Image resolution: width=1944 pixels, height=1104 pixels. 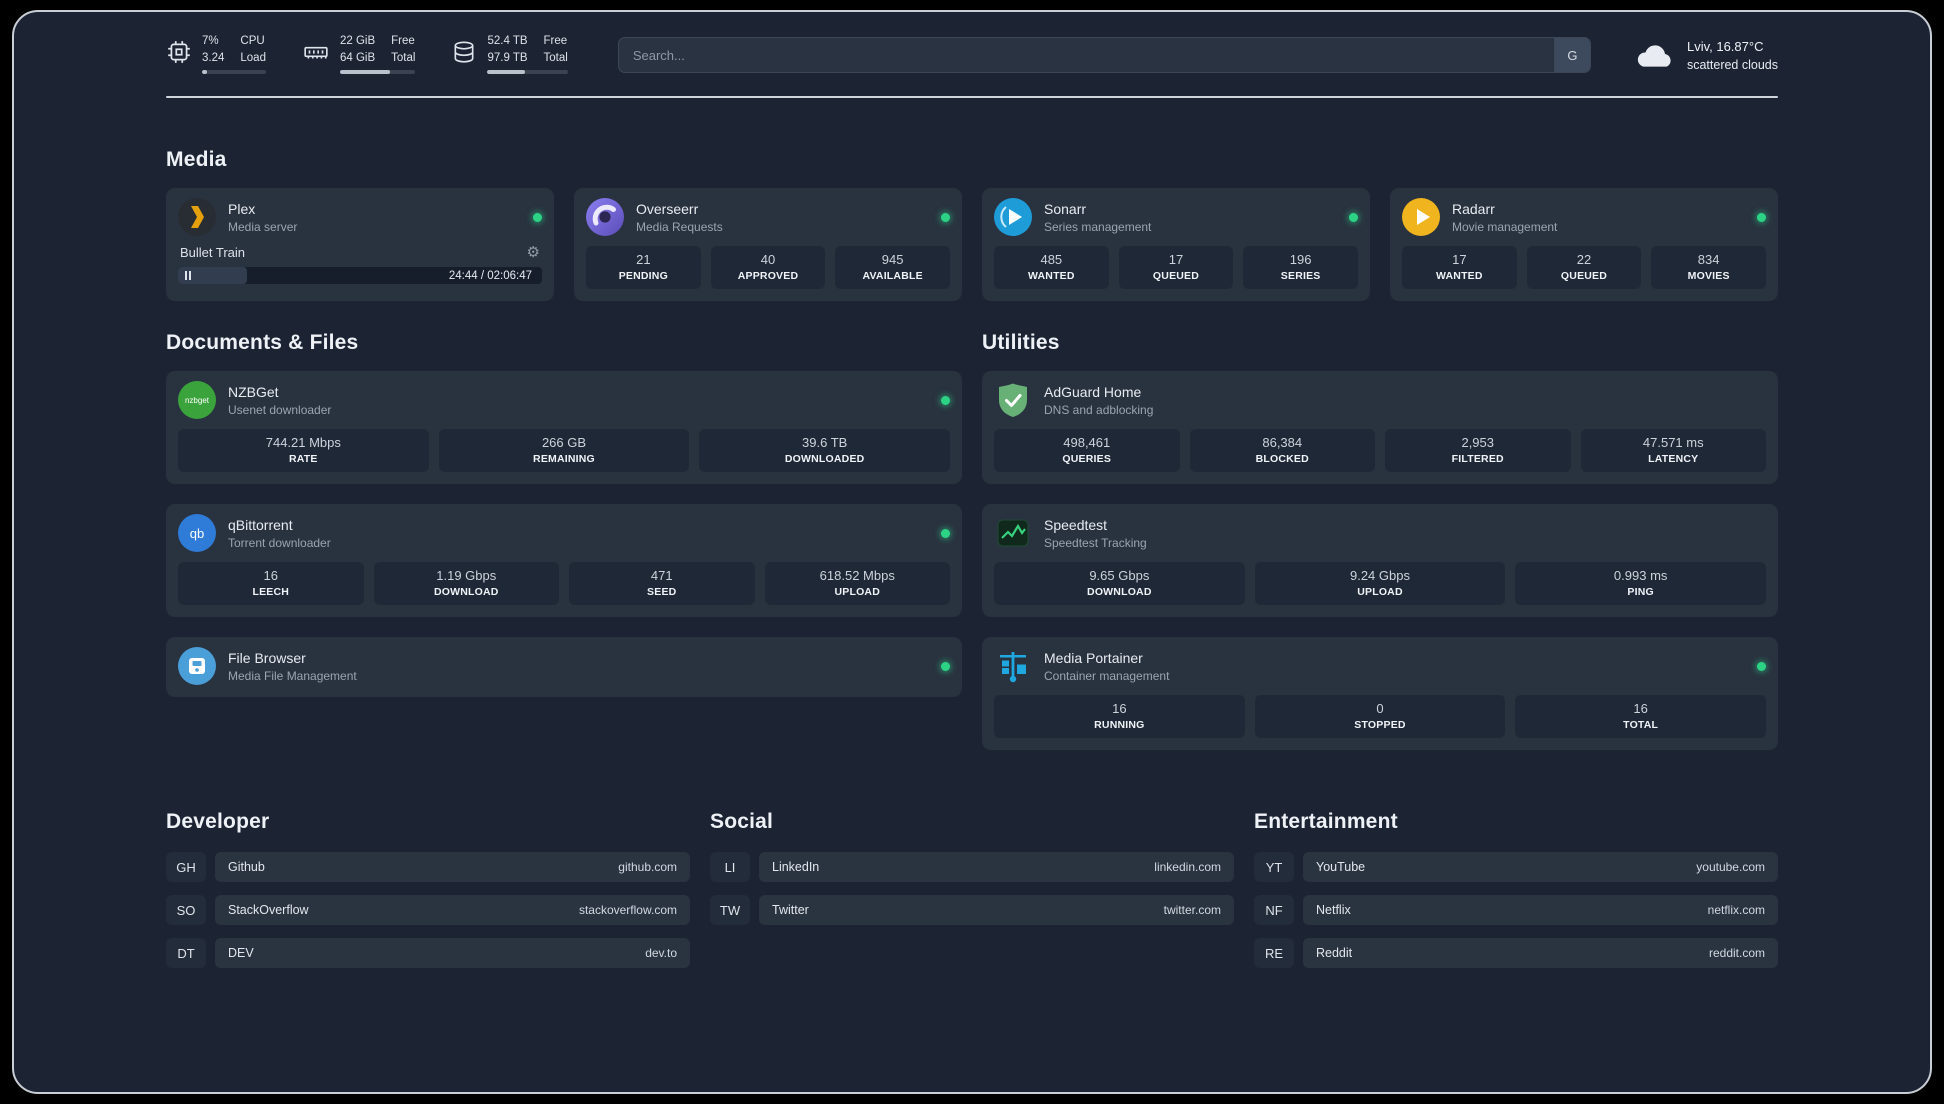 What do you see at coordinates (533, 252) in the screenshot?
I see `settings-icon: ⚙` at bounding box center [533, 252].